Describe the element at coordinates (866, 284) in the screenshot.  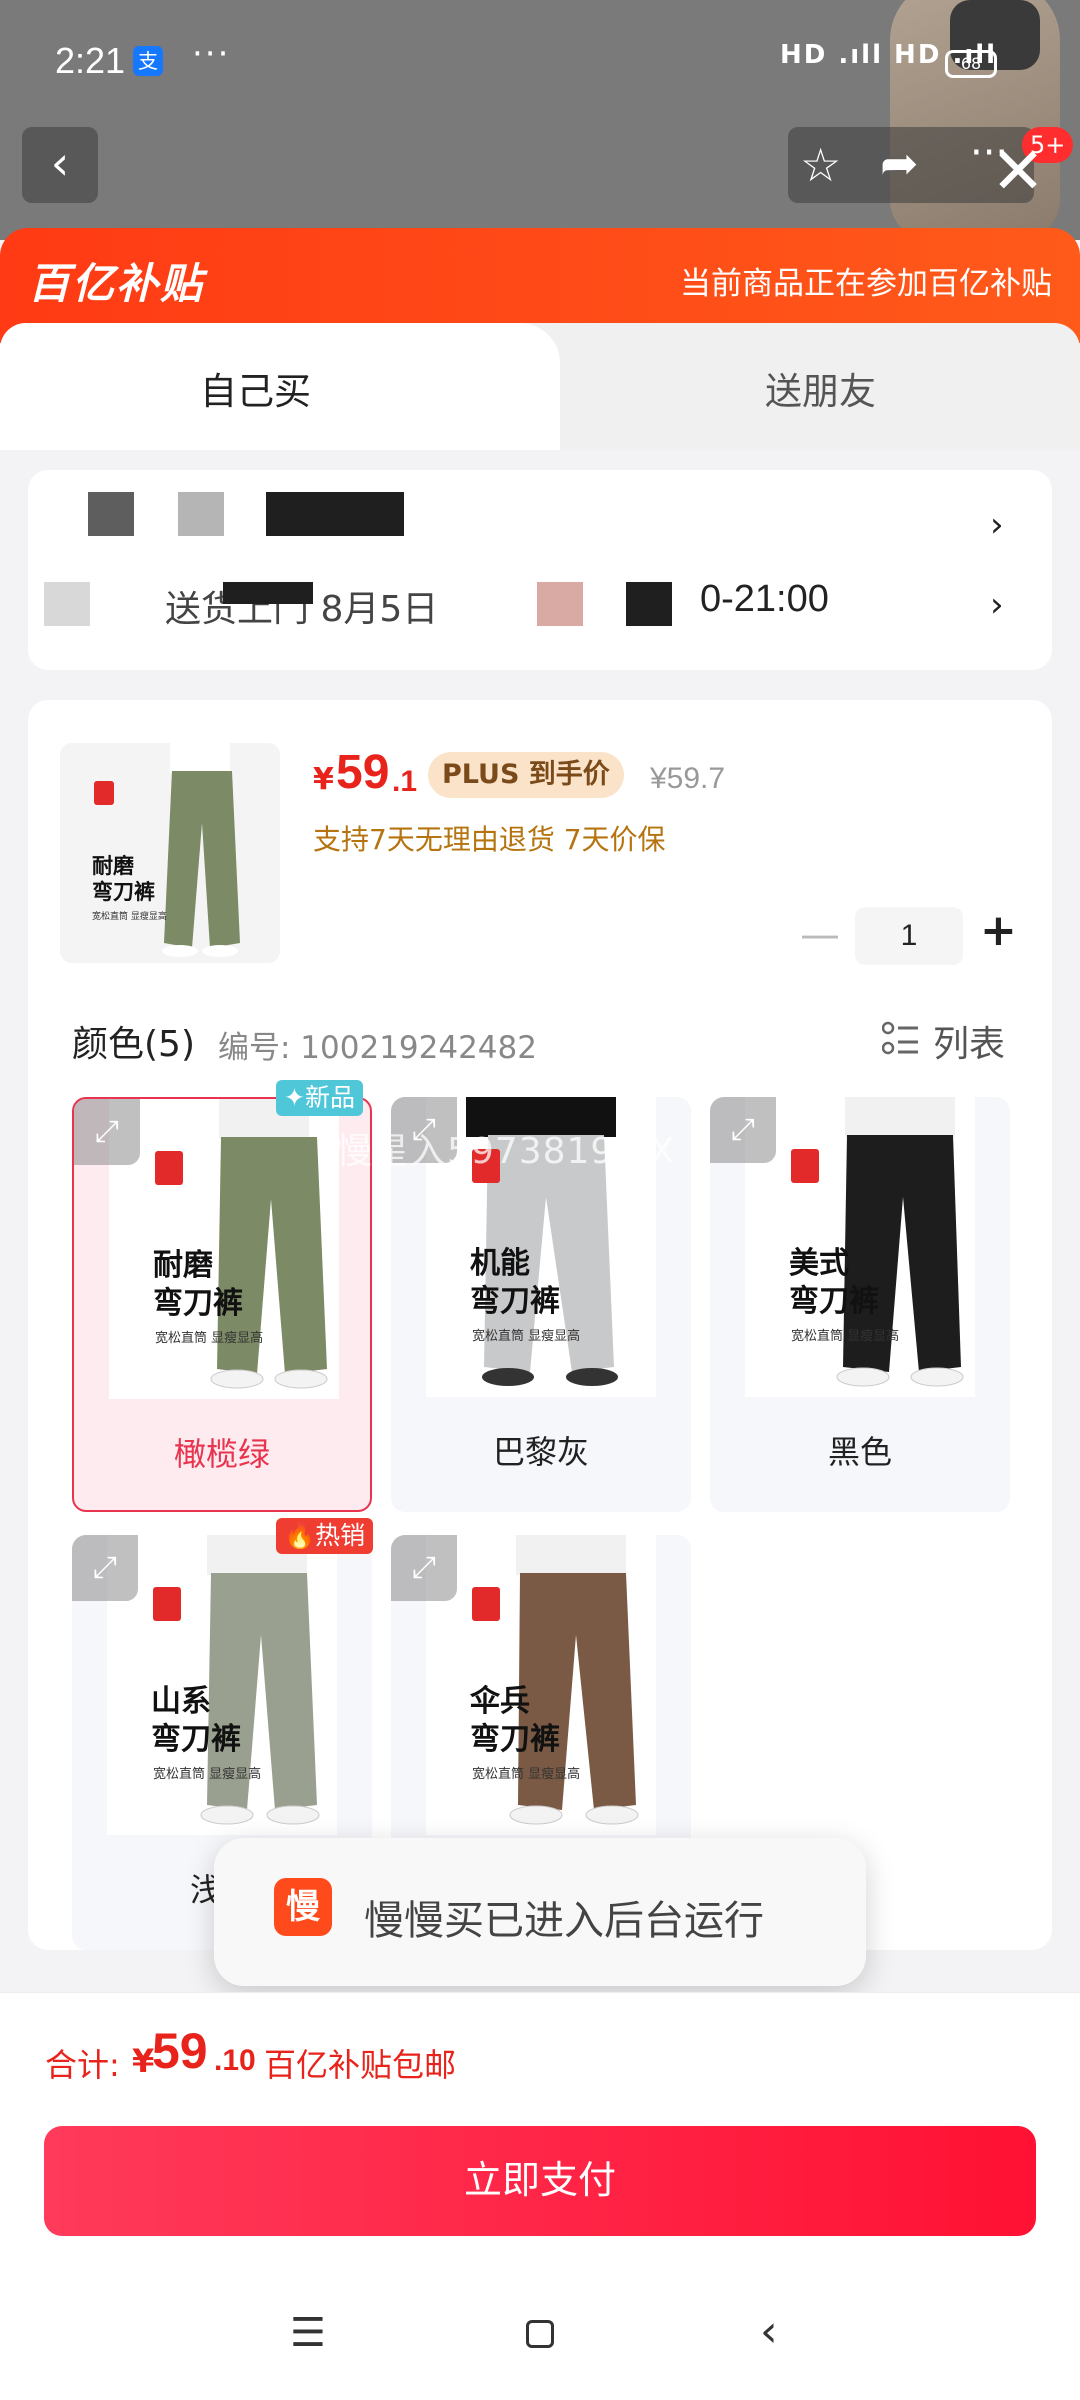
I see `subsidy-text: 当前商品正在参加百亿补贴` at that location.